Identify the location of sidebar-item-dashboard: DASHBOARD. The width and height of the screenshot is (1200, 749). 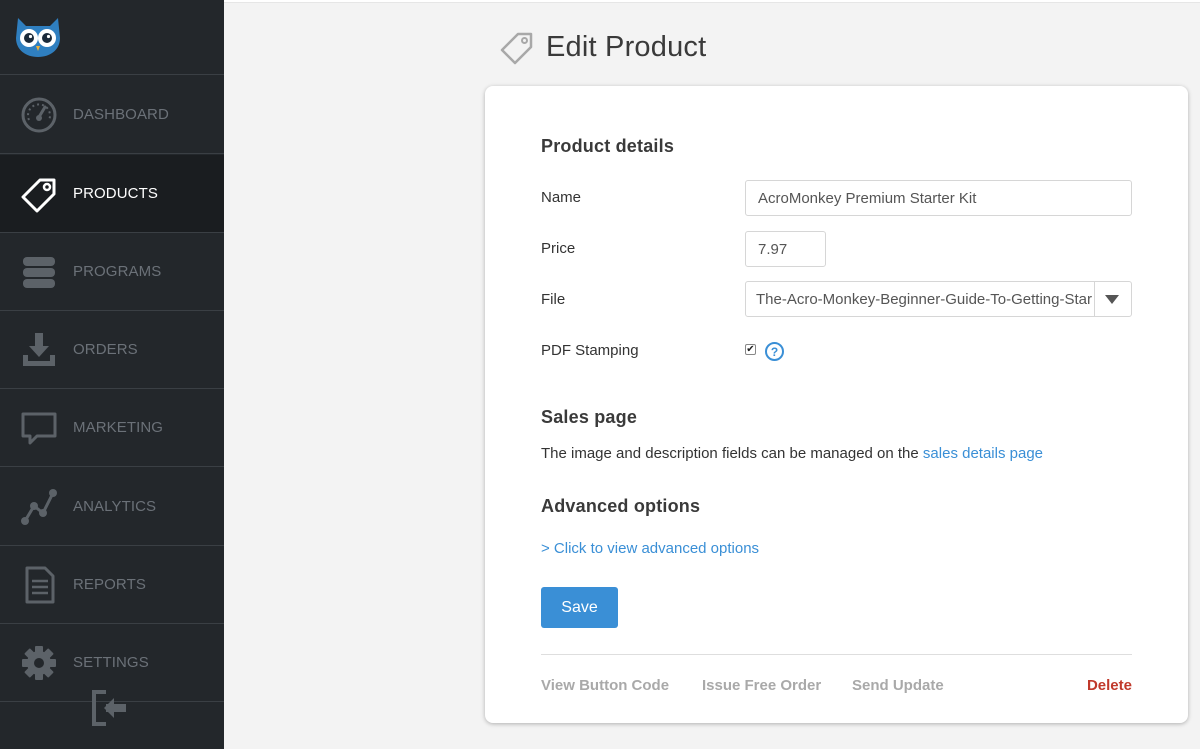
(112, 115).